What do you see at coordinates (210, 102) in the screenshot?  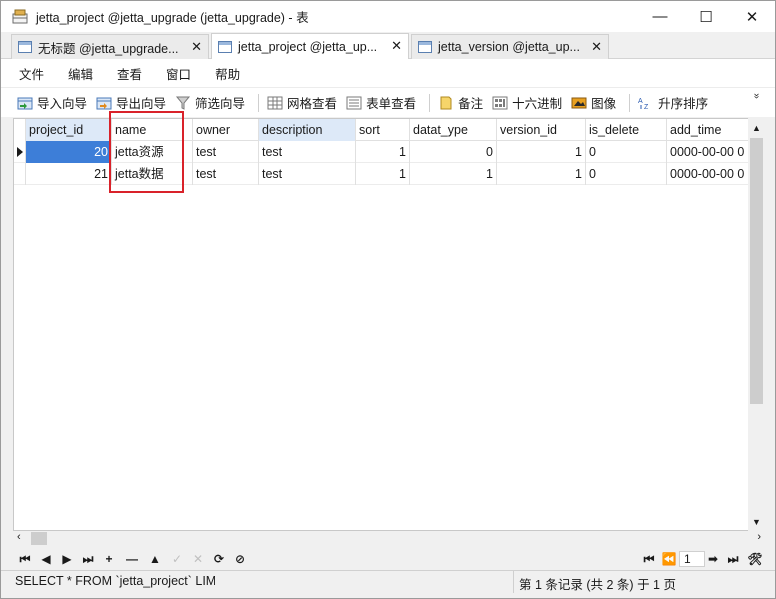 I see `filter-wizard-button: 筛选向导` at bounding box center [210, 102].